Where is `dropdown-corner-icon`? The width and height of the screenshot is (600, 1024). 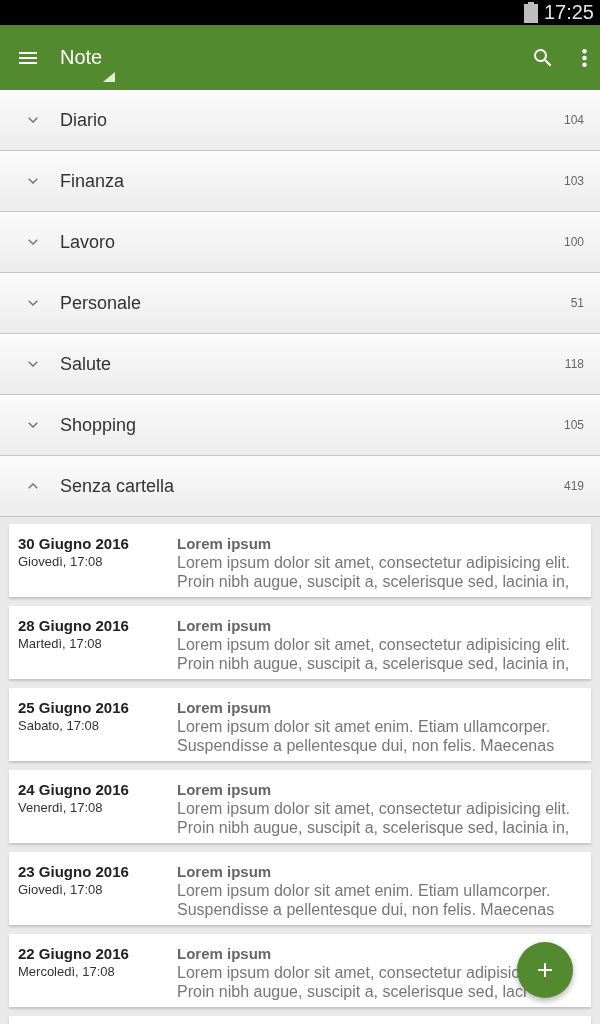
dropdown-corner-icon is located at coordinates (109, 77).